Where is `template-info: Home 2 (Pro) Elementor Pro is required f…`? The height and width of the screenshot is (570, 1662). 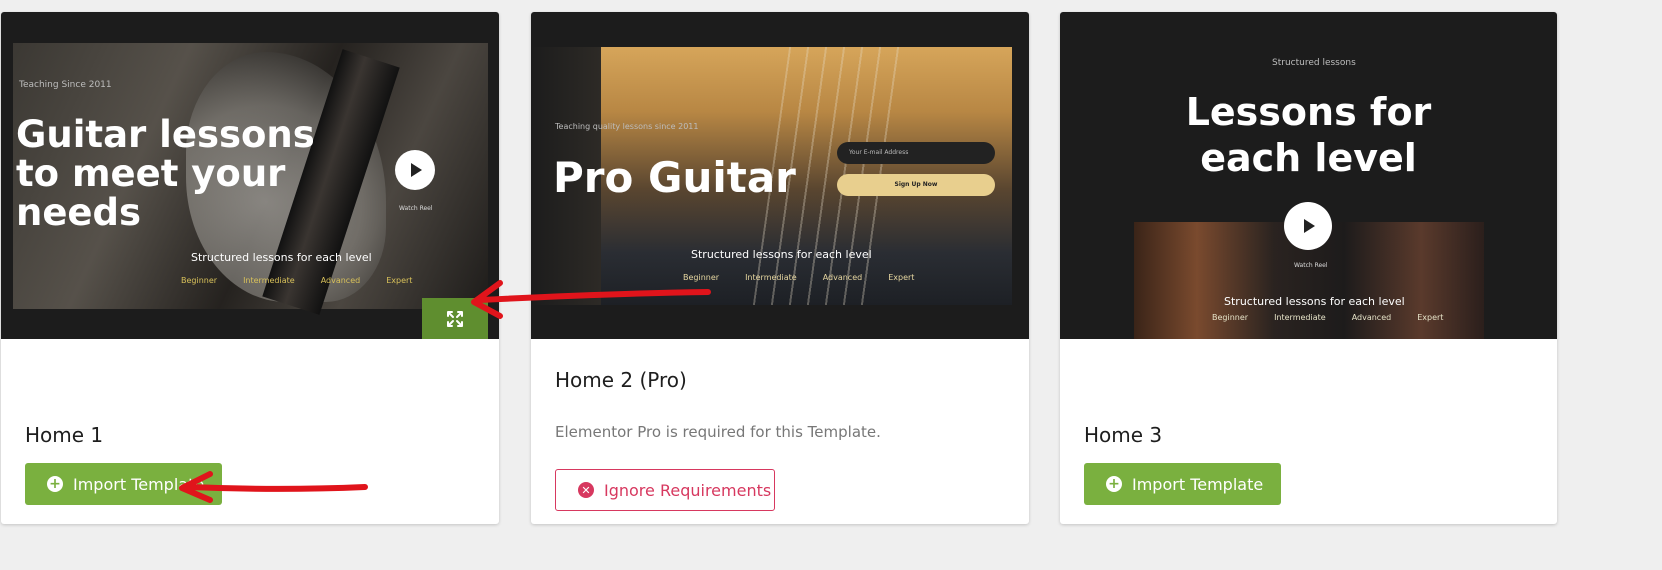 template-info: Home 2 (Pro) Elementor Pro is required f… is located at coordinates (780, 431).